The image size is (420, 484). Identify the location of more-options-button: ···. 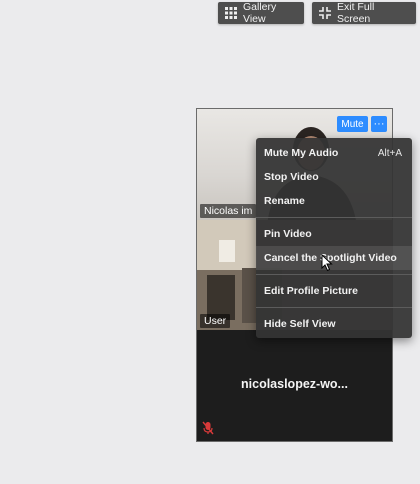
(379, 124).